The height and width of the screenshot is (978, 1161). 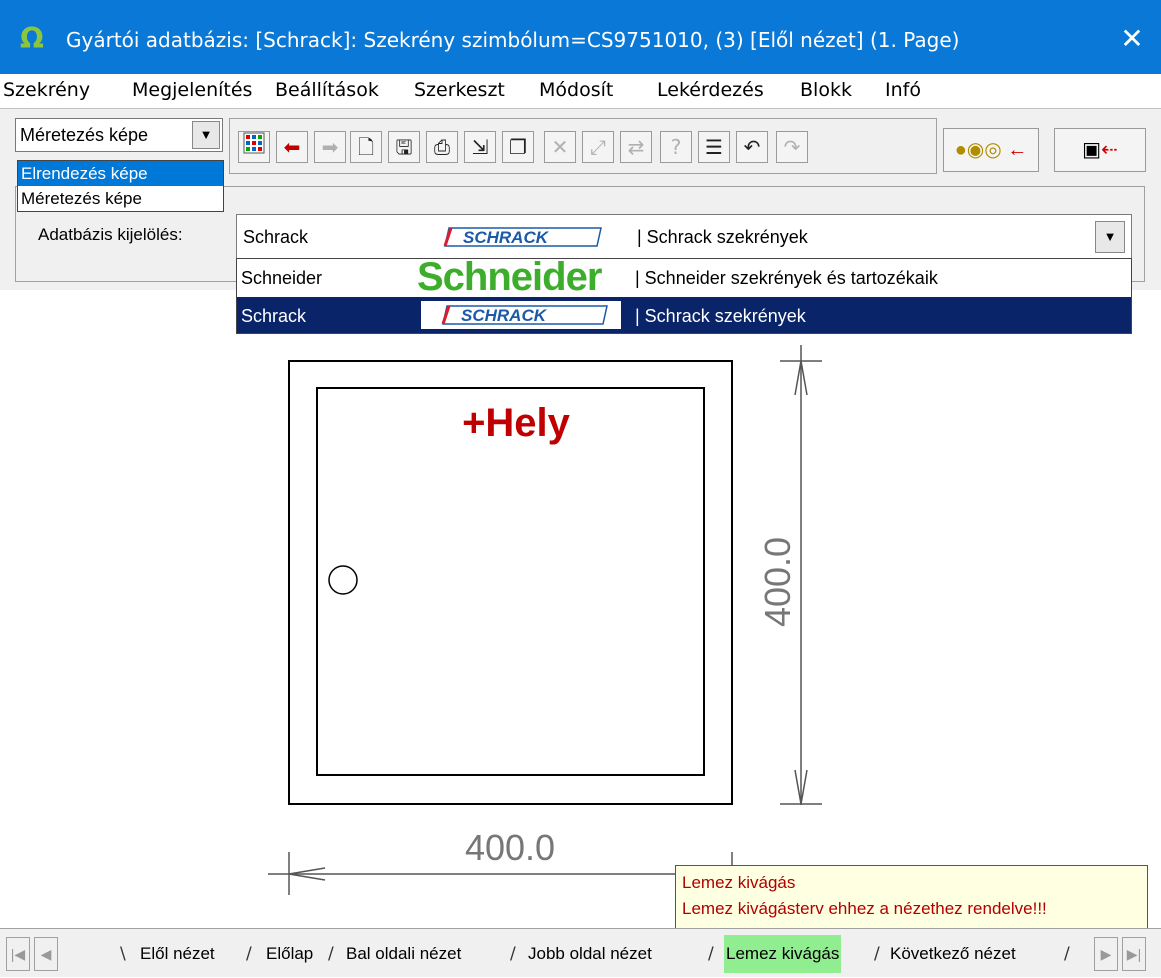 I want to click on place-label: +Hely, so click(x=516, y=423).